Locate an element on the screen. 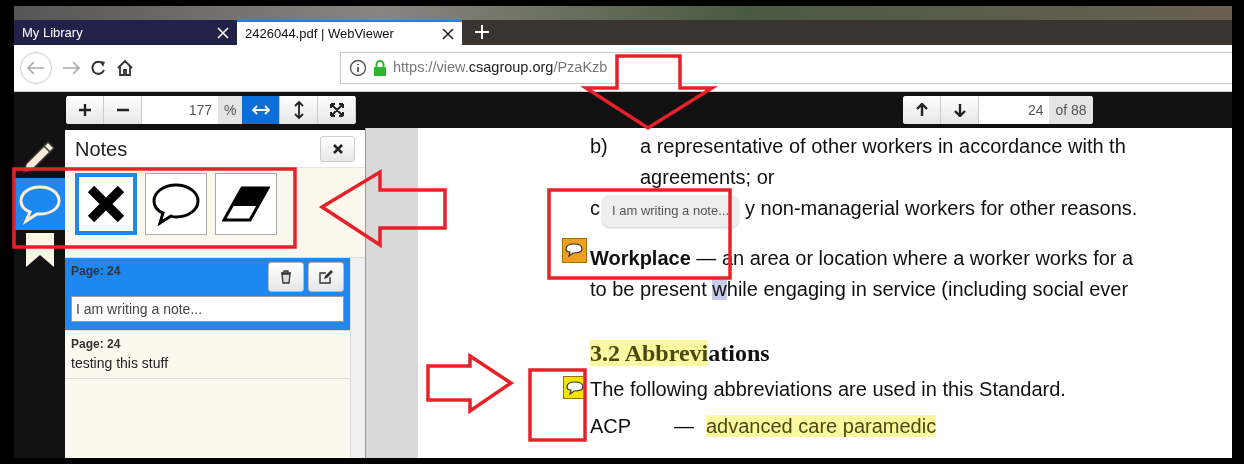  zoom-in-icon is located at coordinates (84, 110).